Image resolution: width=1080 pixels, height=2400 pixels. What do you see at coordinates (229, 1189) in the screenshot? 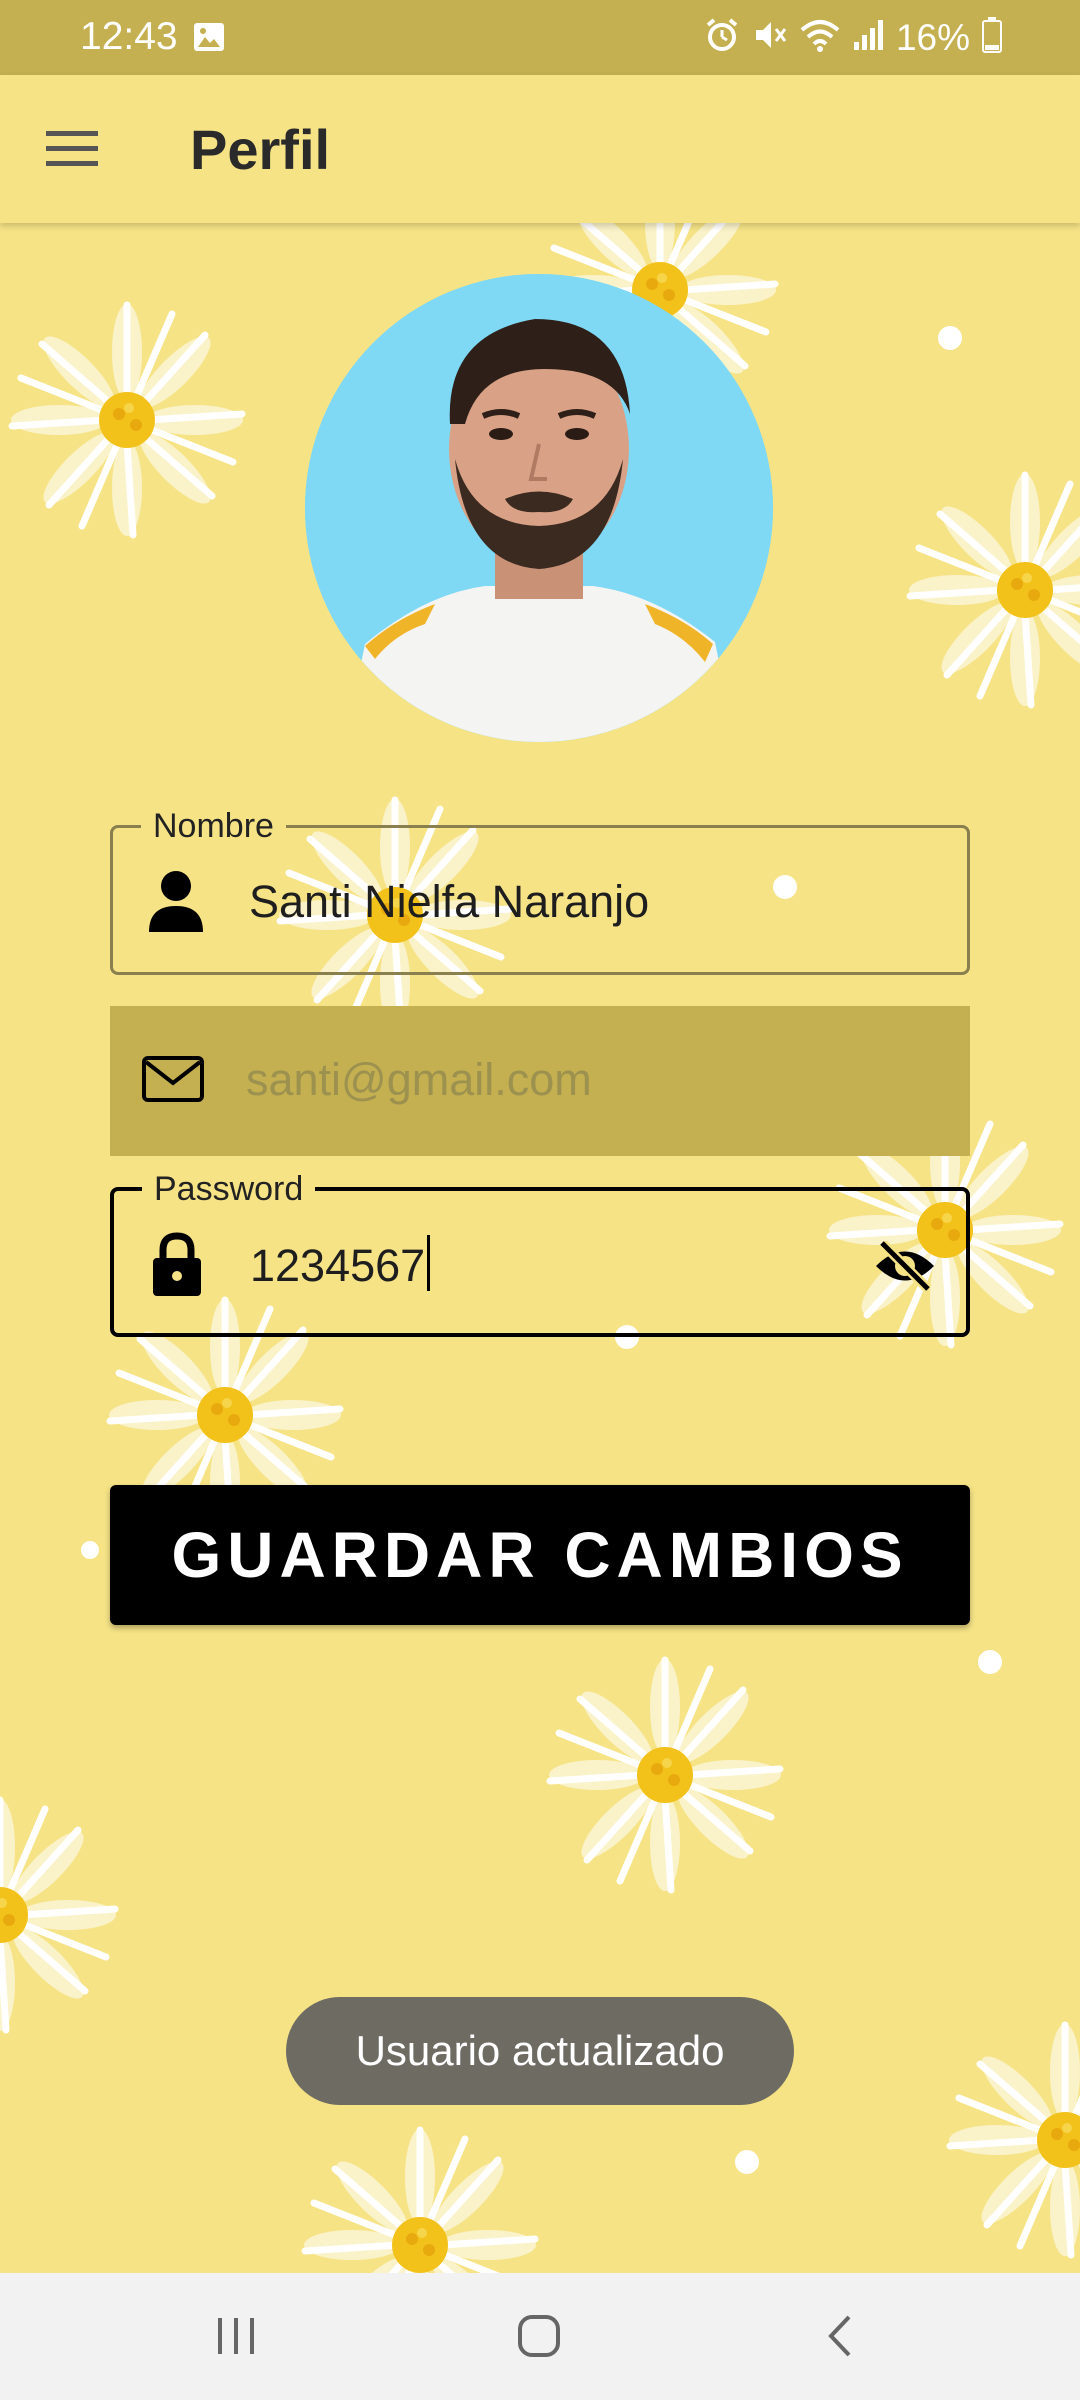
I see `password-field-label: Password` at bounding box center [229, 1189].